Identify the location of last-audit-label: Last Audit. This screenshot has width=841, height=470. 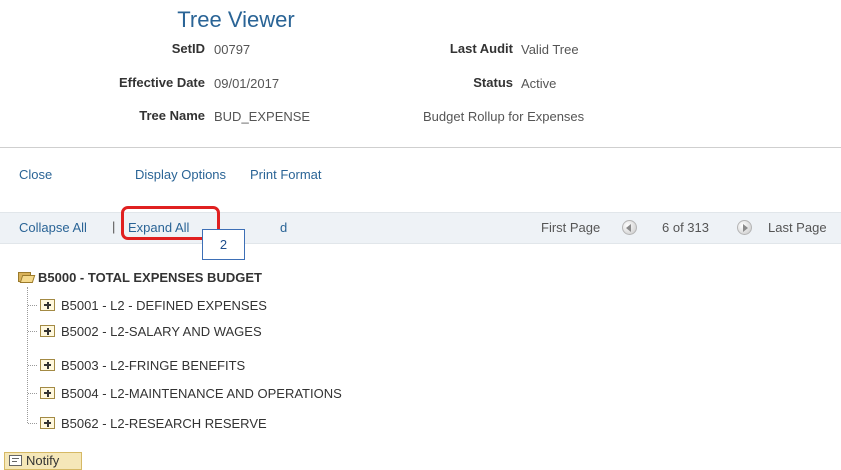
(481, 48).